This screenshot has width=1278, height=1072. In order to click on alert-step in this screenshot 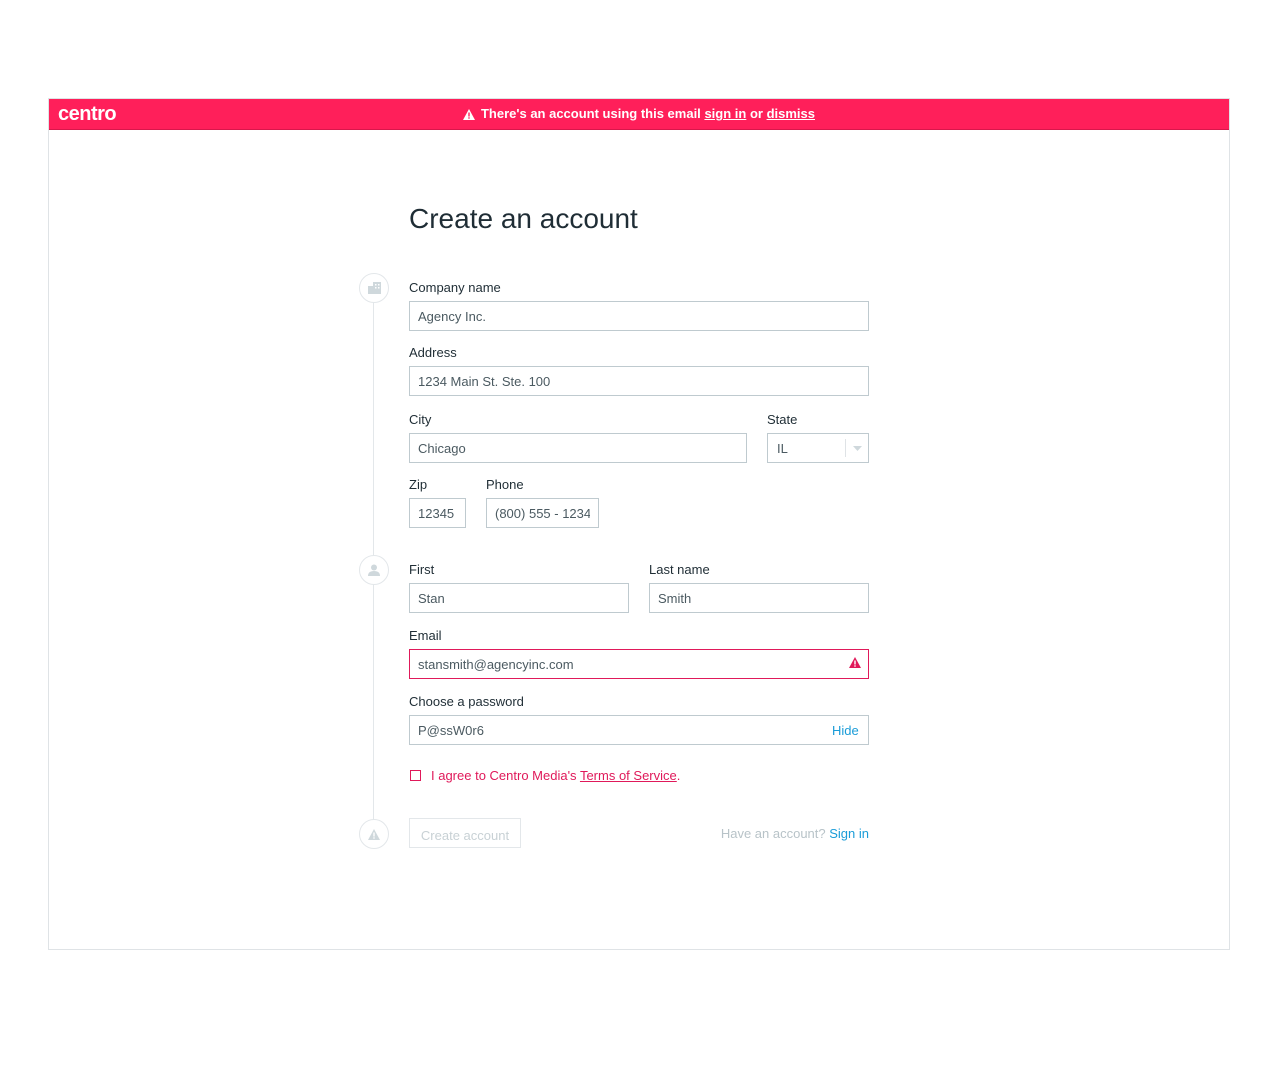, I will do `click(374, 834)`.